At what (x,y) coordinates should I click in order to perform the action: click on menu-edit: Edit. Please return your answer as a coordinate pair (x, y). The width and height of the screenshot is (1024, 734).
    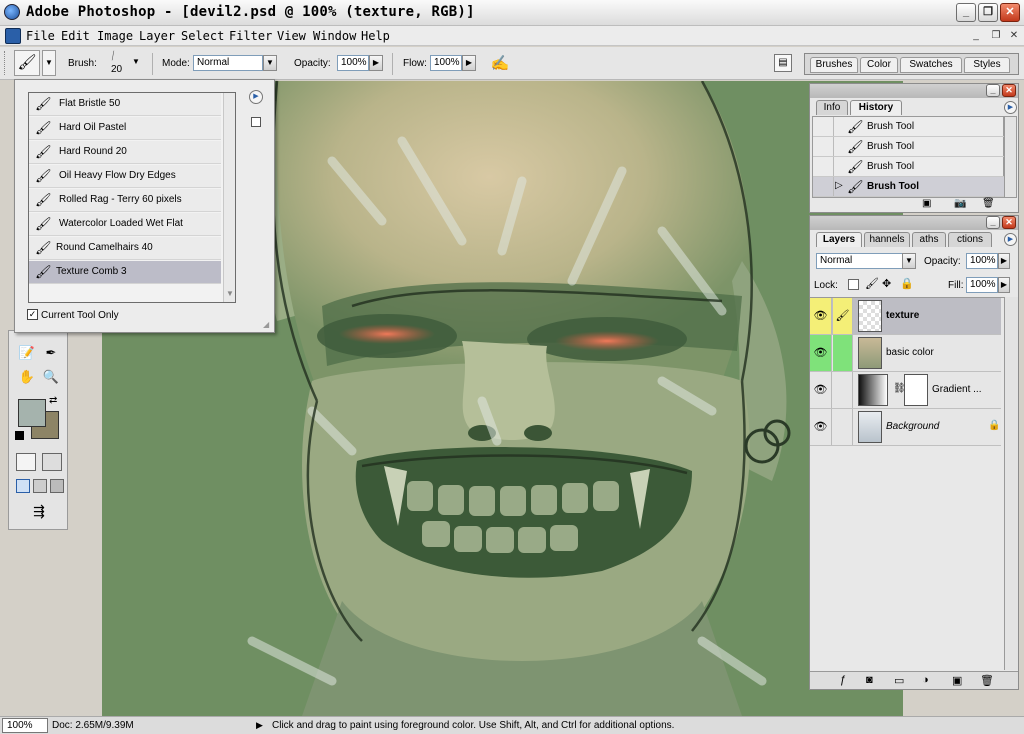
    Looking at the image, I should click on (75, 36).